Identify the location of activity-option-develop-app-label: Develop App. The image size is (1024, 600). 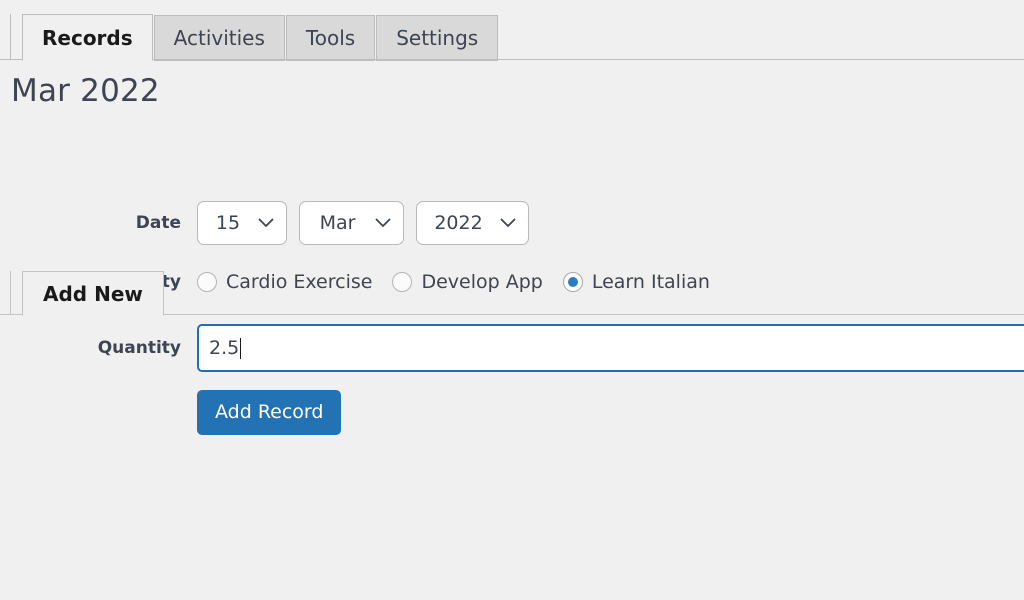
(482, 282).